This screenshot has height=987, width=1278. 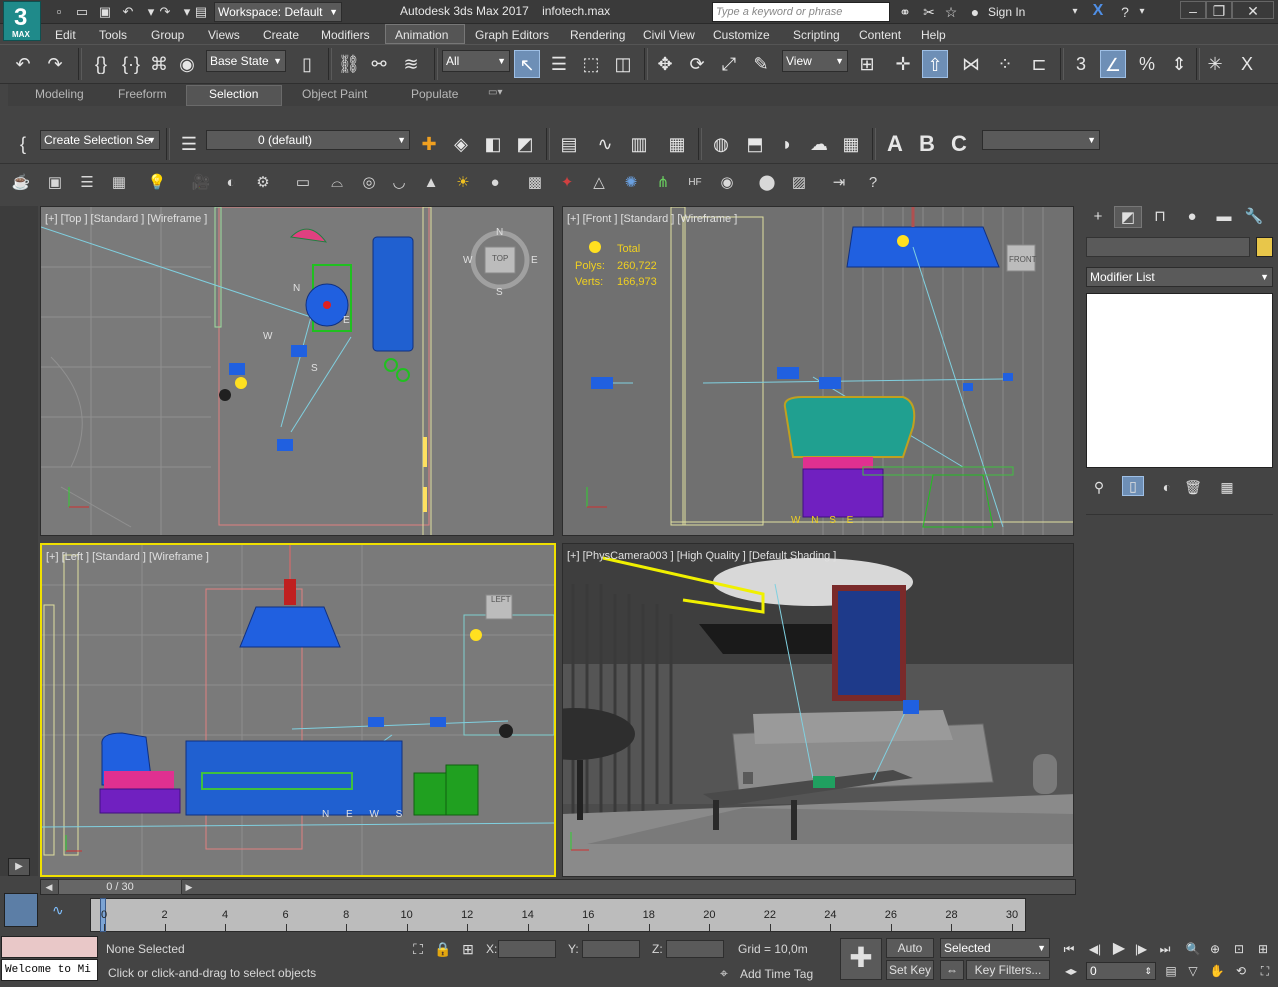 What do you see at coordinates (113, 35) in the screenshot?
I see `menu-tools: Tools` at bounding box center [113, 35].